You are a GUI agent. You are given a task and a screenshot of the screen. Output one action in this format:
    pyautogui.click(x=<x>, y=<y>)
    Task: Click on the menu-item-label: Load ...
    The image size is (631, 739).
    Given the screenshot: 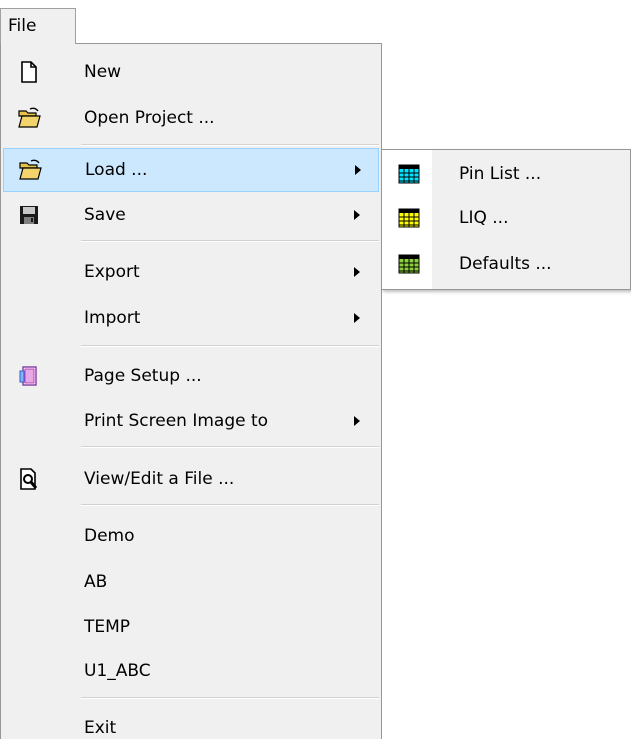 What is the action you would take?
    pyautogui.click(x=116, y=170)
    